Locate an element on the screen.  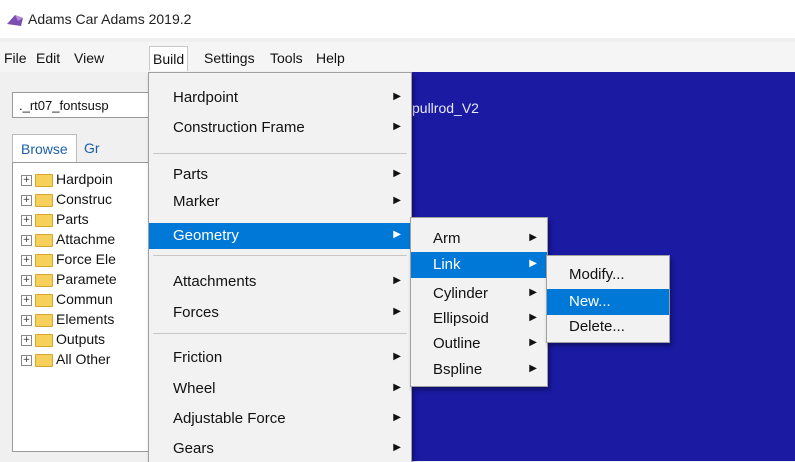
tree-item-attachments: + Attachme is located at coordinates (68, 241).